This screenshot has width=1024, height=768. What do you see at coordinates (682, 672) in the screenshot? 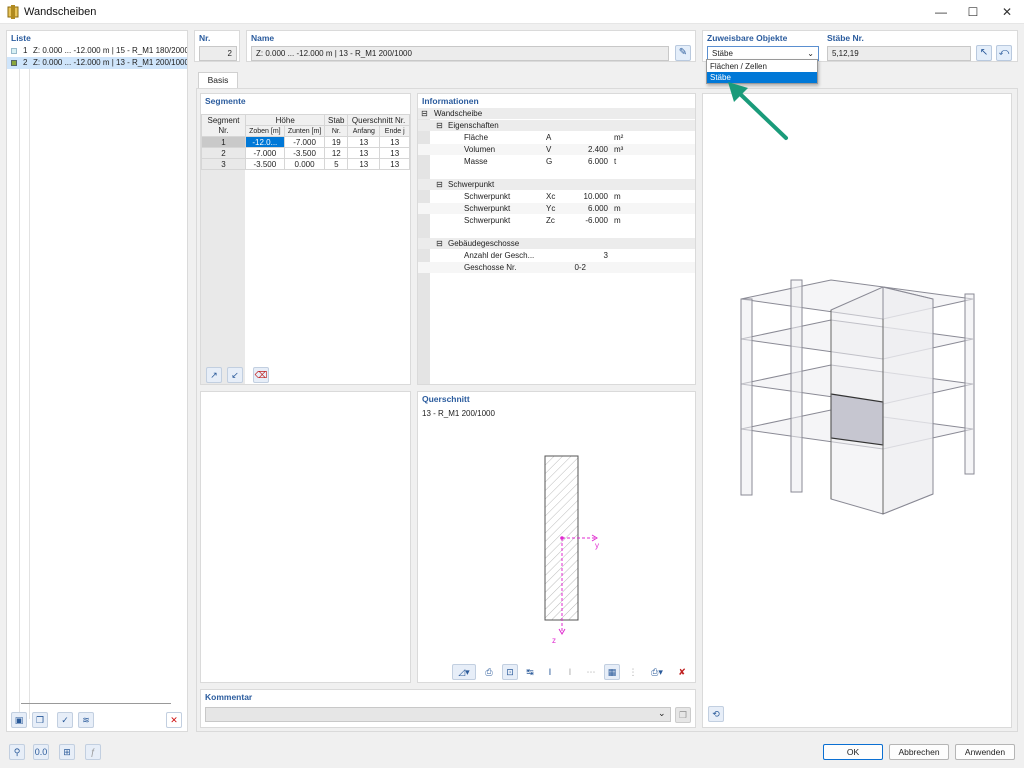
I see `reset-view-icon: ✘` at bounding box center [682, 672].